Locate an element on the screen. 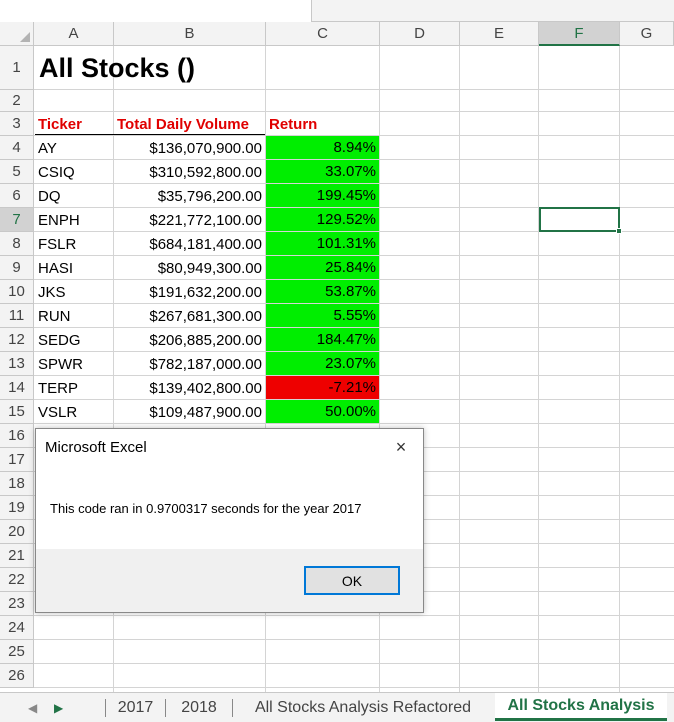 The width and height of the screenshot is (674, 722). row-header-13: 13 is located at coordinates (17, 364).